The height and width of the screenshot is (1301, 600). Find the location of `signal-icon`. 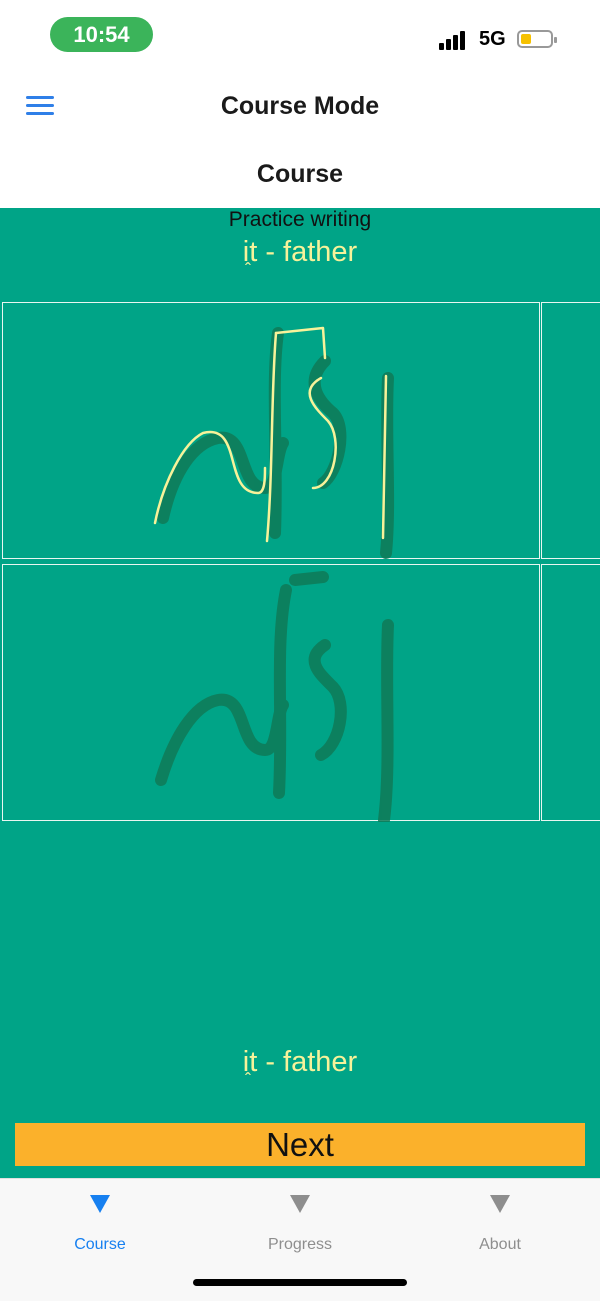

signal-icon is located at coordinates (454, 40).